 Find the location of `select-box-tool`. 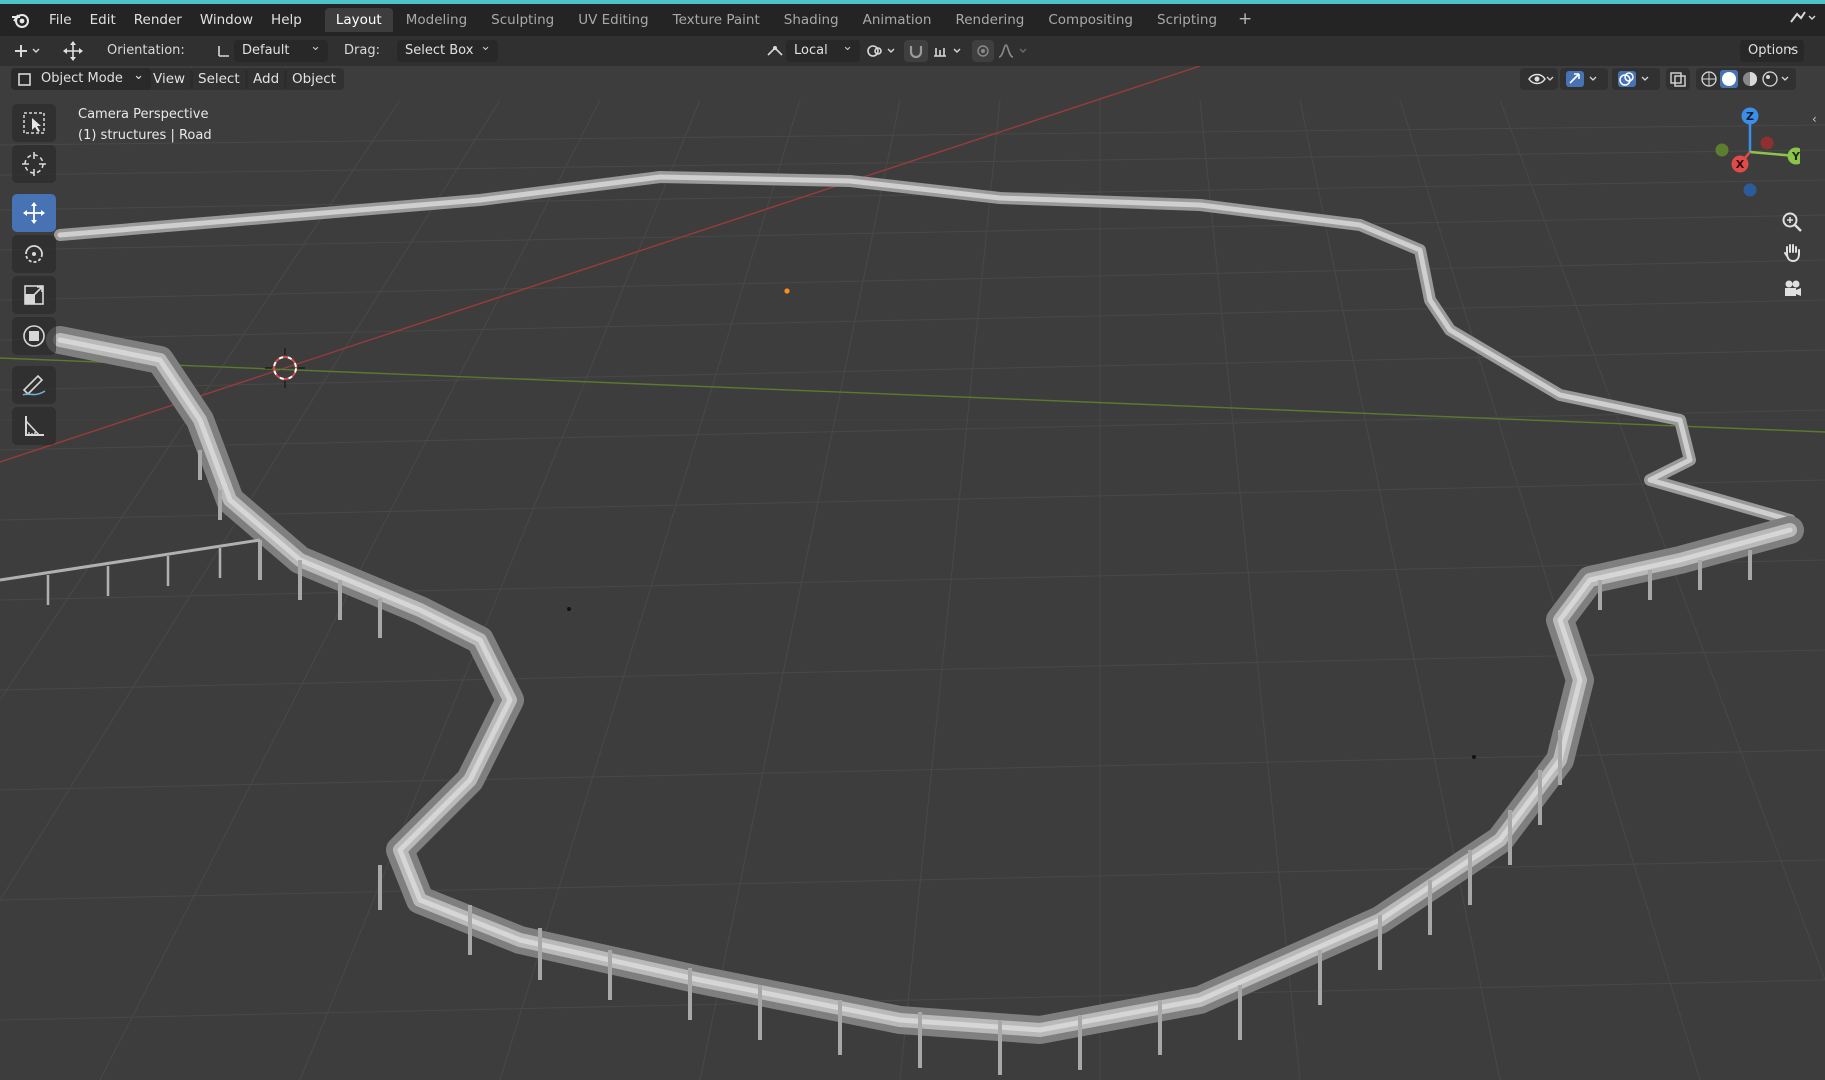

select-box-tool is located at coordinates (34, 123).